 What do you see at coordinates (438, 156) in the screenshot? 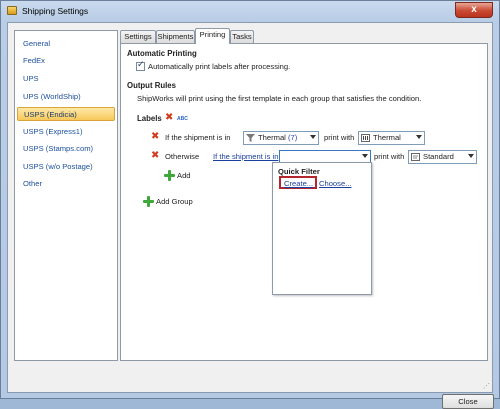
I see `rule-2-template-value: Standard` at bounding box center [438, 156].